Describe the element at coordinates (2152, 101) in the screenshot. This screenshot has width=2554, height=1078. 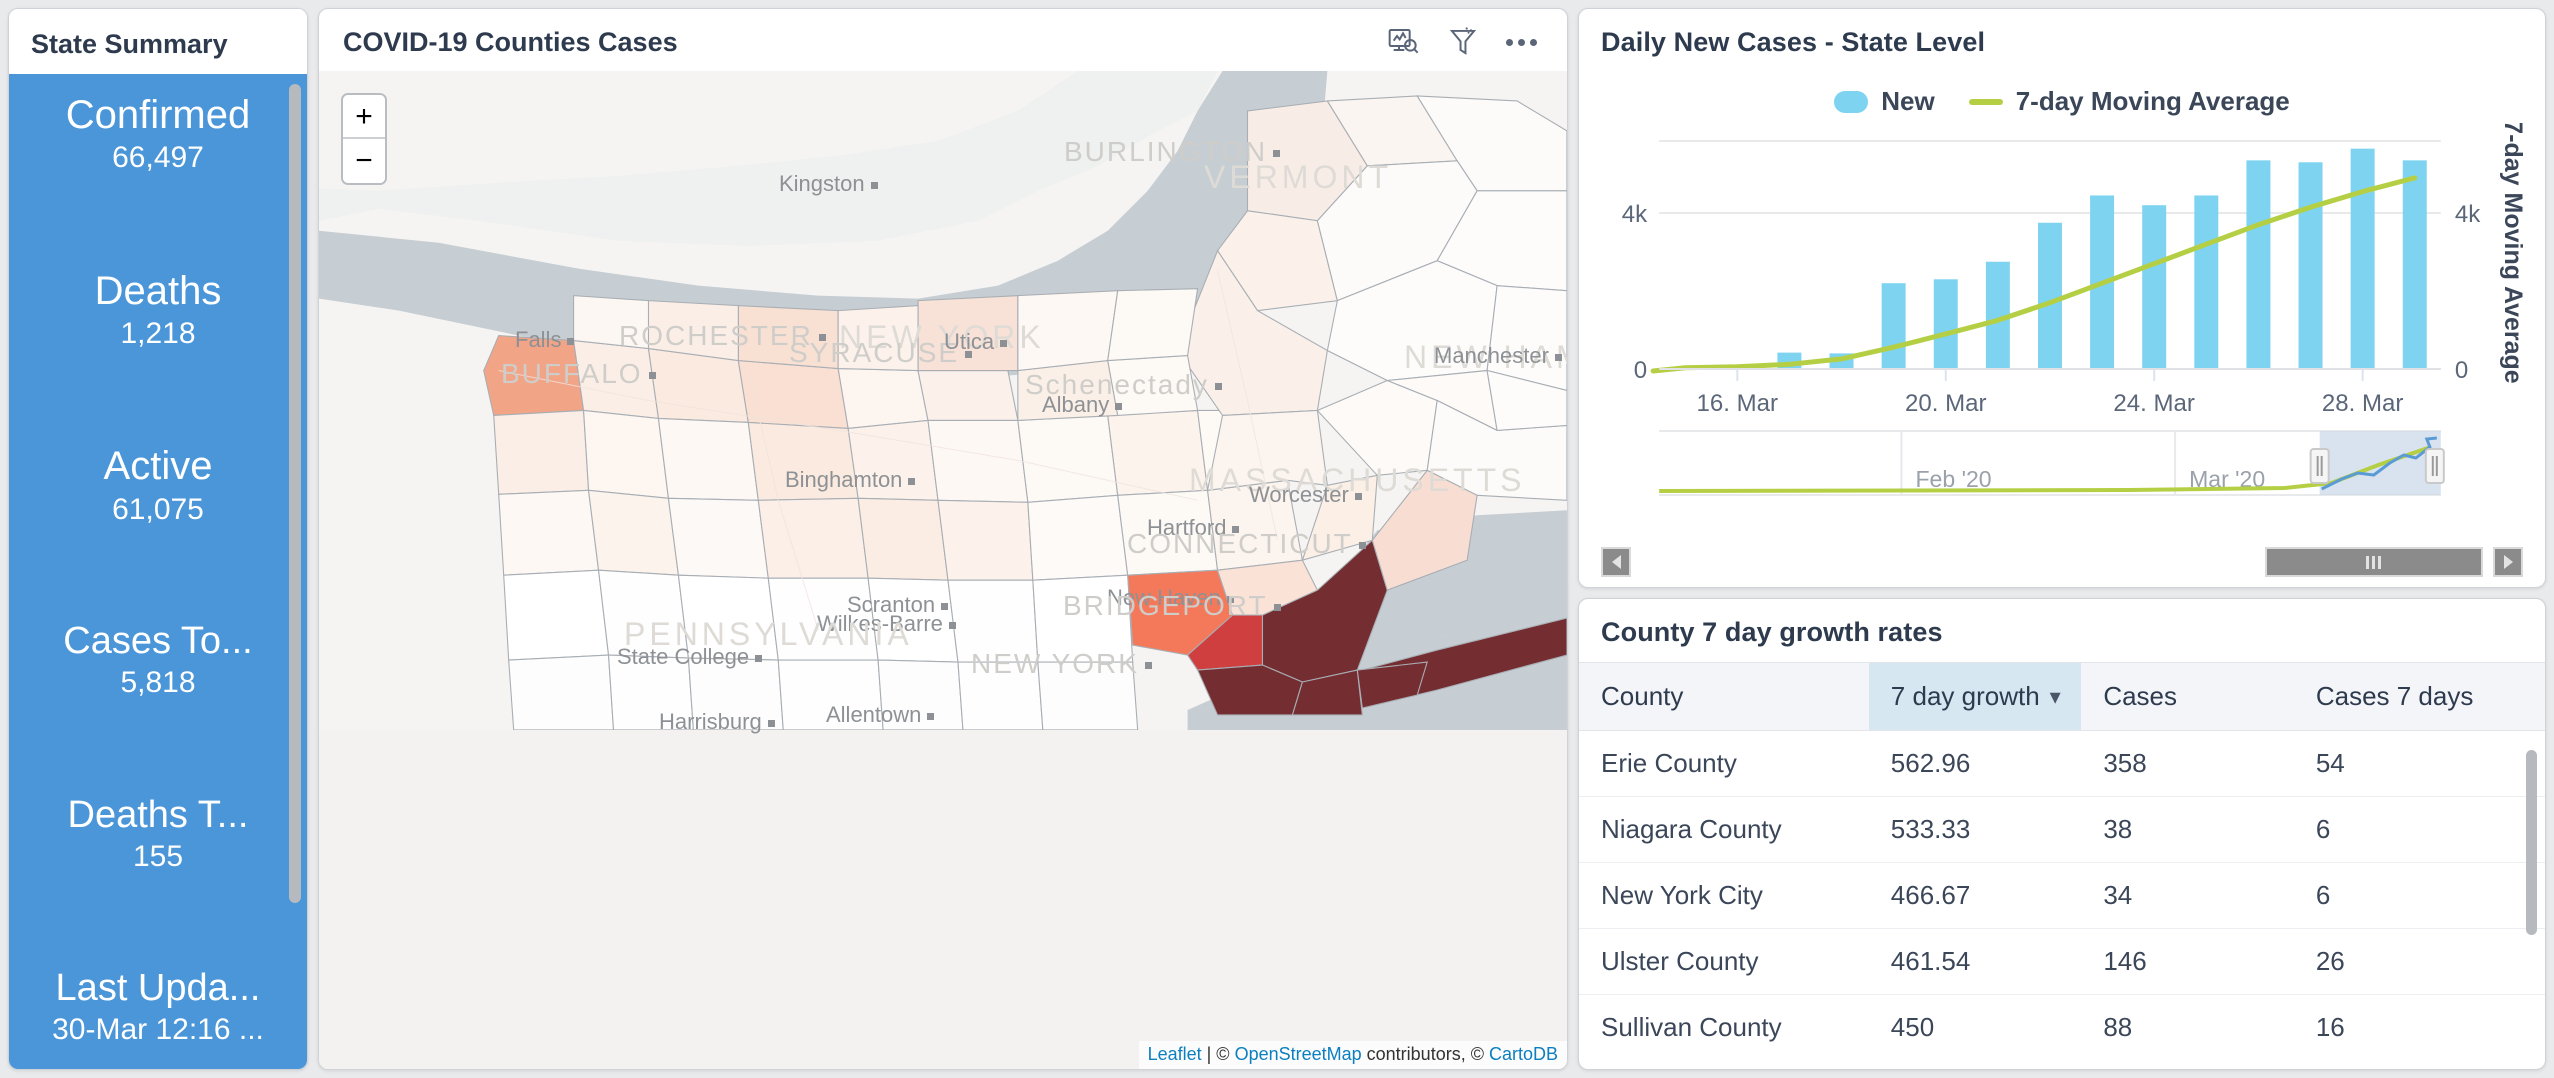
I see `legend-label: 7-day Moving Average` at that location.